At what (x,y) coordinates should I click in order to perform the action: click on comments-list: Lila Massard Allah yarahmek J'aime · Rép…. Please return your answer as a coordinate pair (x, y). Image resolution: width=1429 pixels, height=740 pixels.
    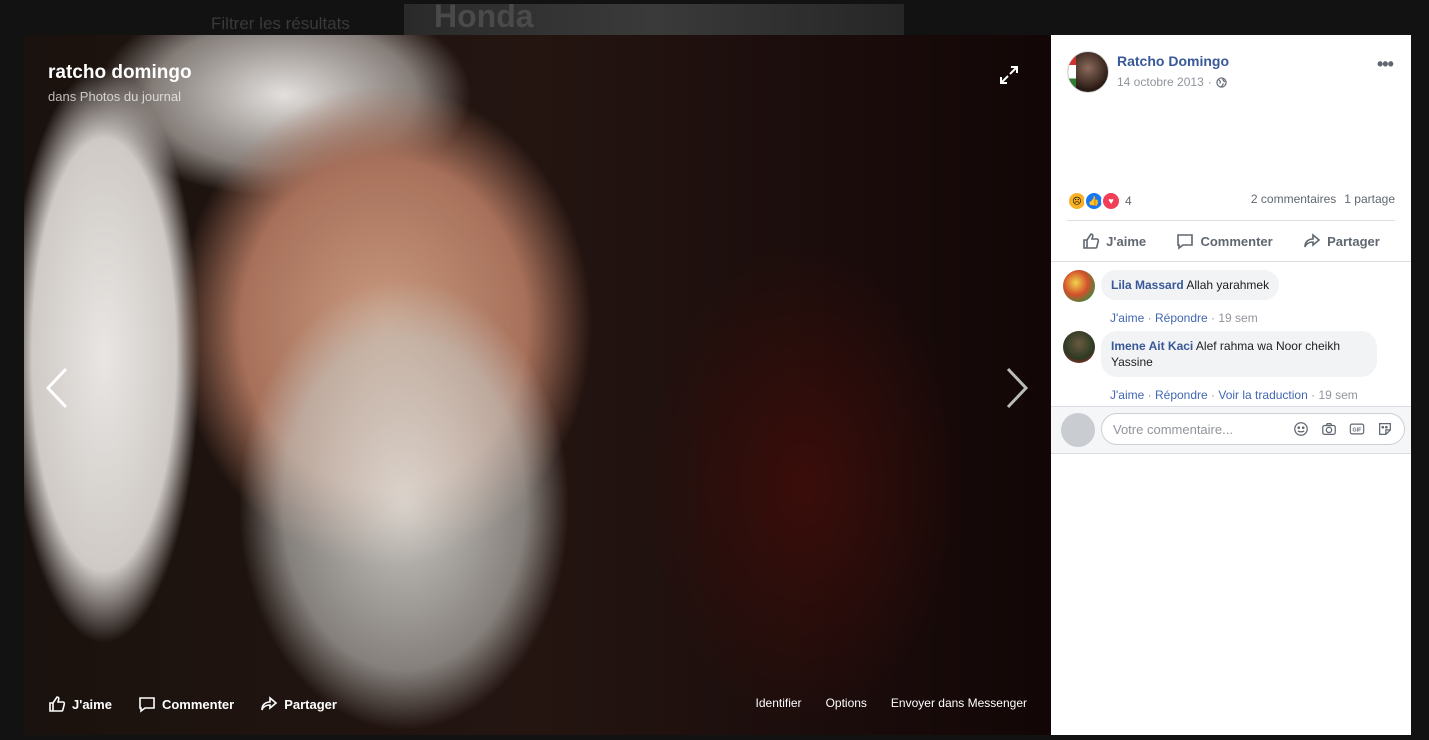
    Looking at the image, I should click on (1231, 334).